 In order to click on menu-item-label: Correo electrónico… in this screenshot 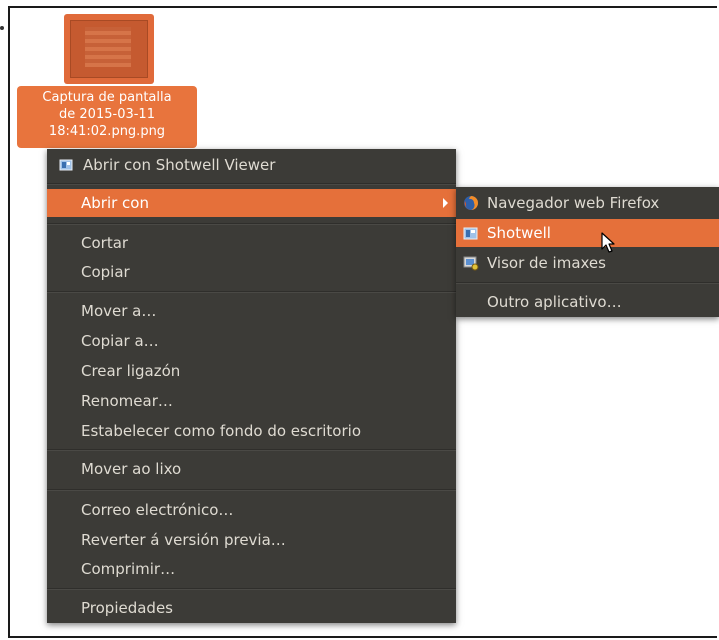, I will do `click(157, 510)`.